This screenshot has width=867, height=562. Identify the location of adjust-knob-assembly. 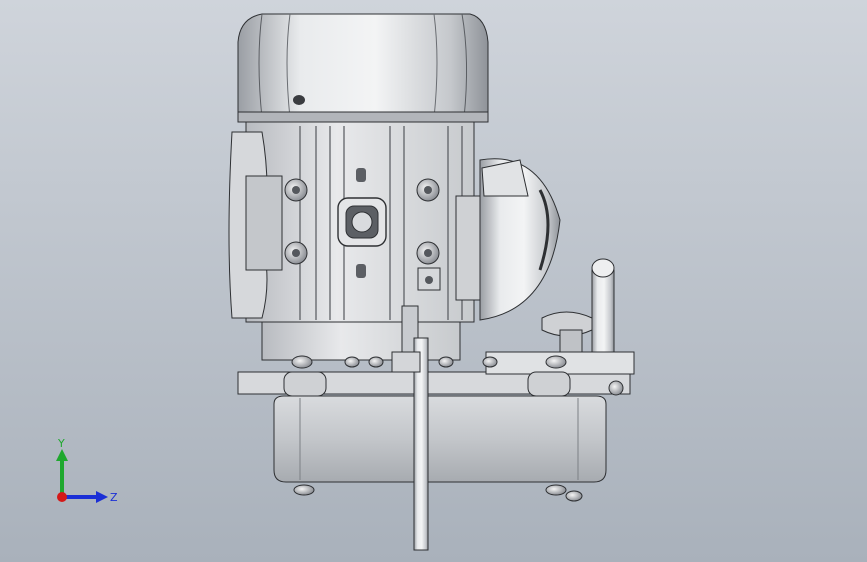
(578, 306).